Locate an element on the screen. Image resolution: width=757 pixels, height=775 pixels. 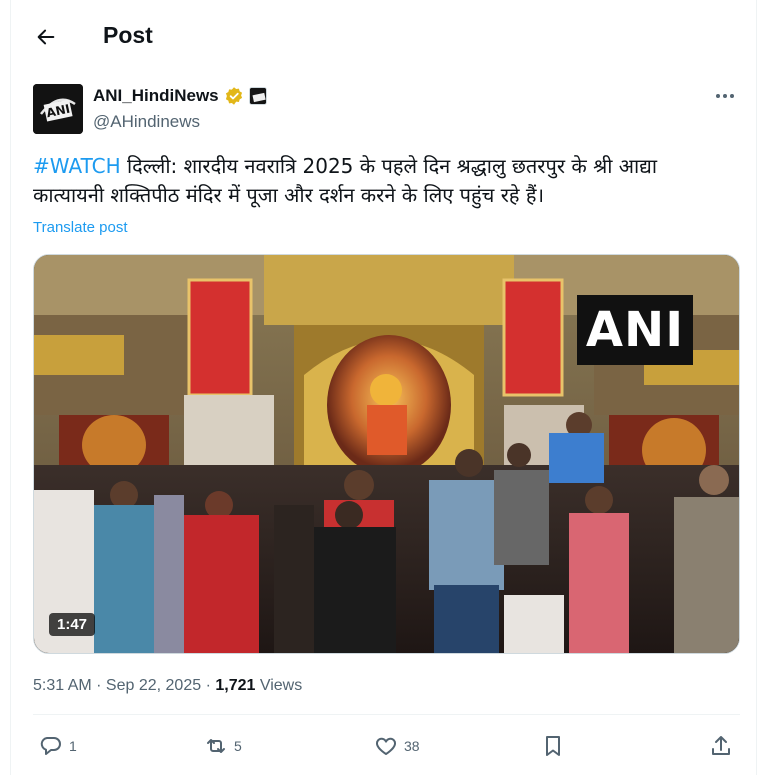
affiliate-logo-icon is located at coordinates (257, 96).